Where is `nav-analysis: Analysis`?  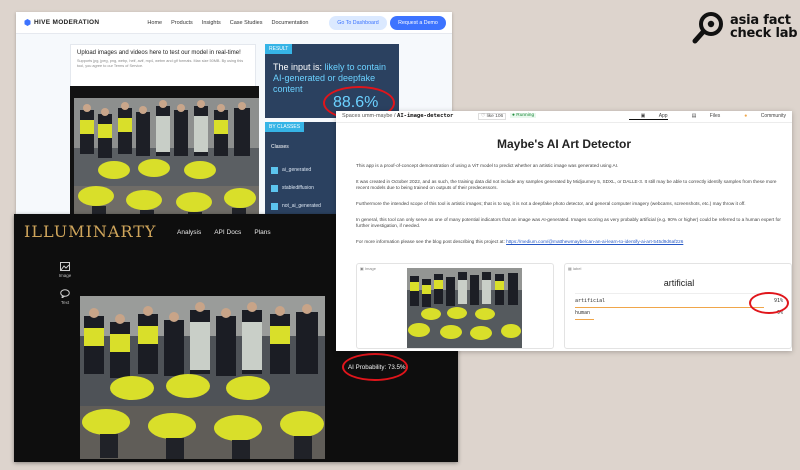
nav-analysis: Analysis is located at coordinates (189, 232).